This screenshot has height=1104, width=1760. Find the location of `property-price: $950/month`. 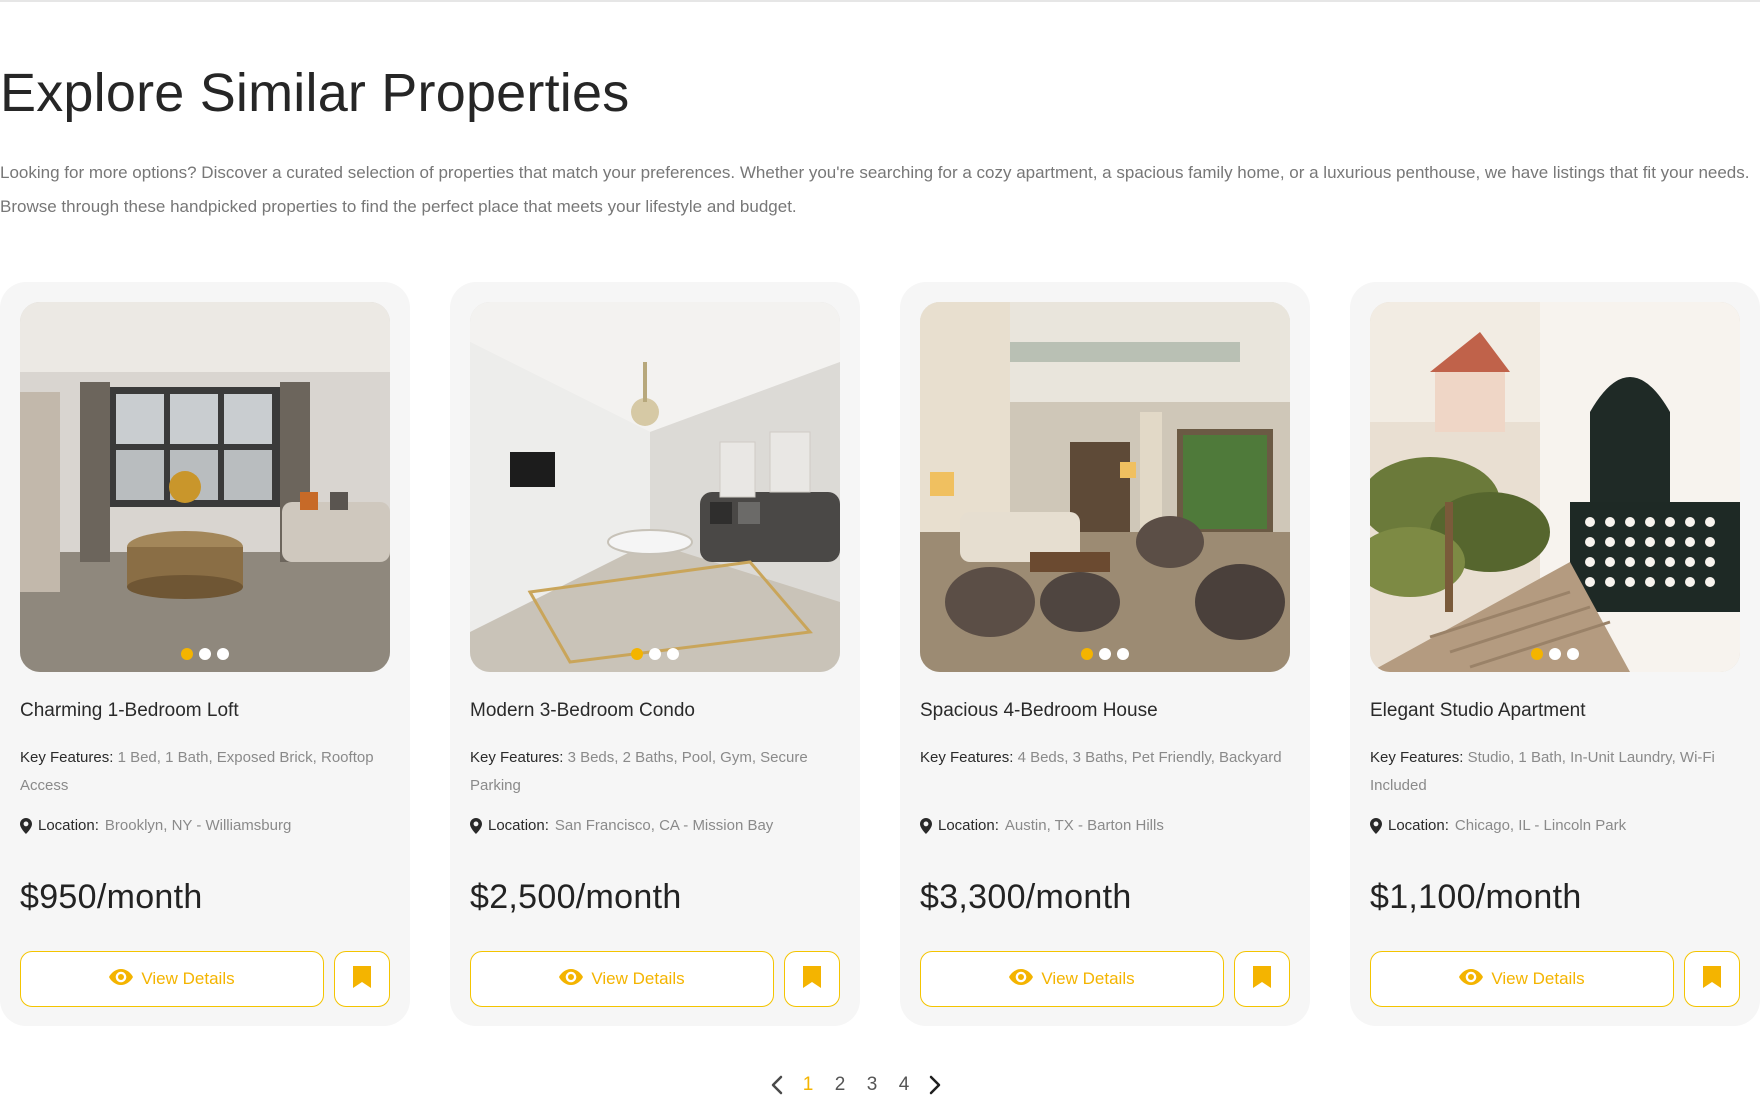

property-price: $950/month is located at coordinates (111, 897).